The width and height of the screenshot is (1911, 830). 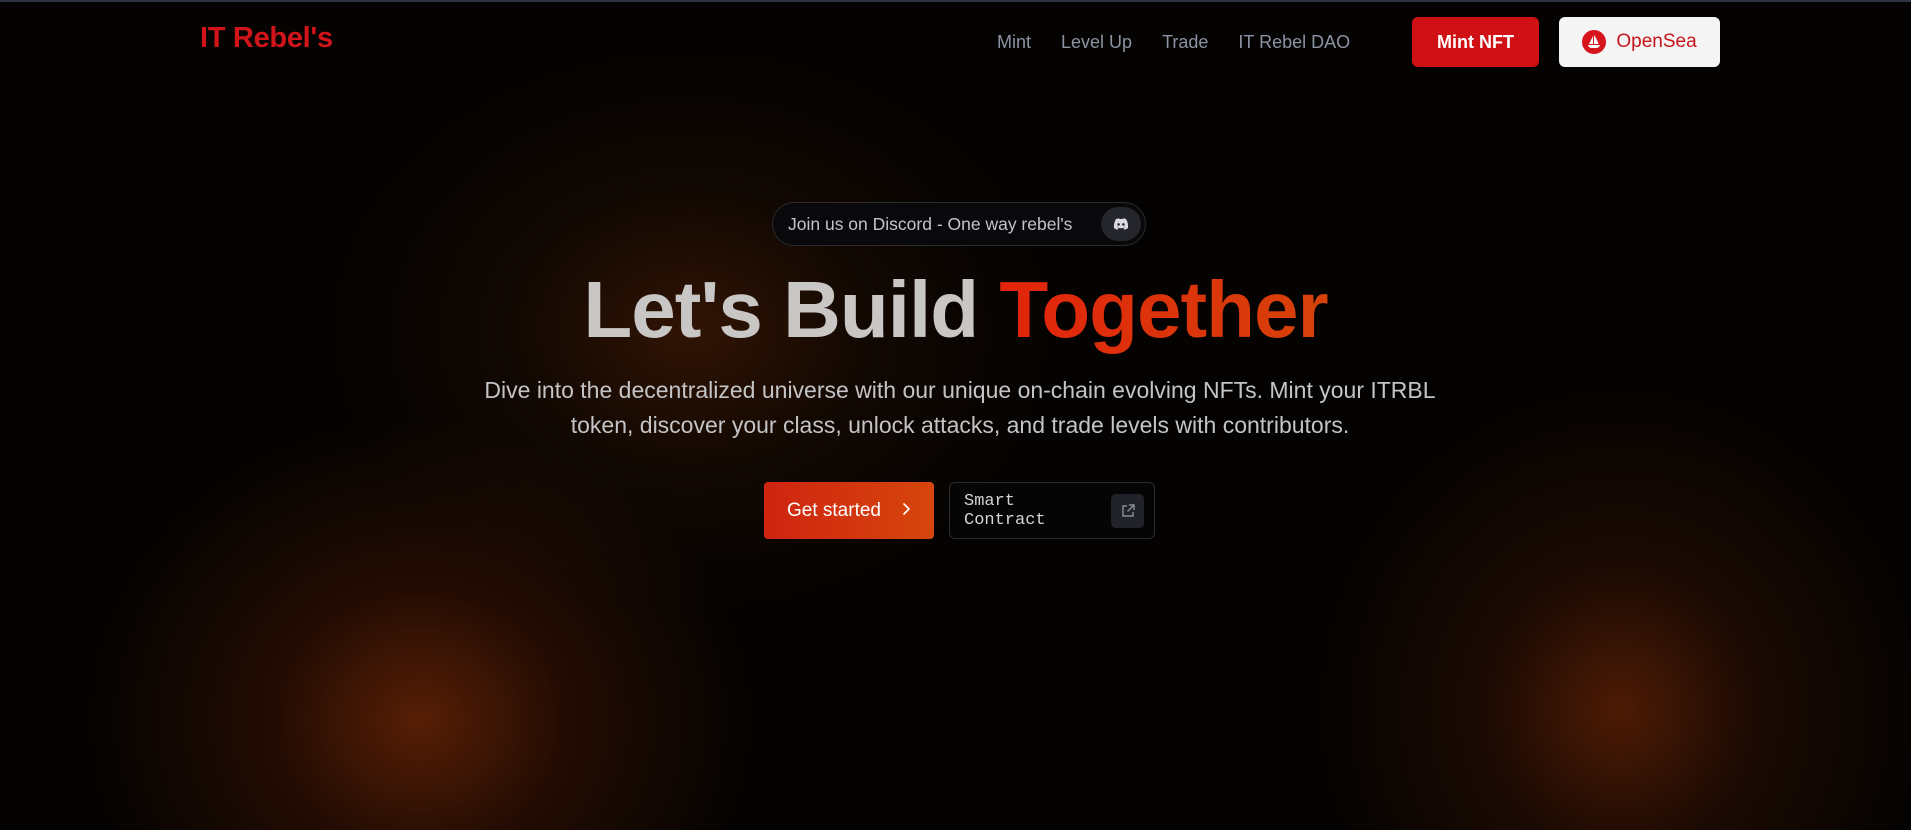 What do you see at coordinates (930, 223) in the screenshot?
I see `discord-pill-text: Join us on Discord - One way rebel's` at bounding box center [930, 223].